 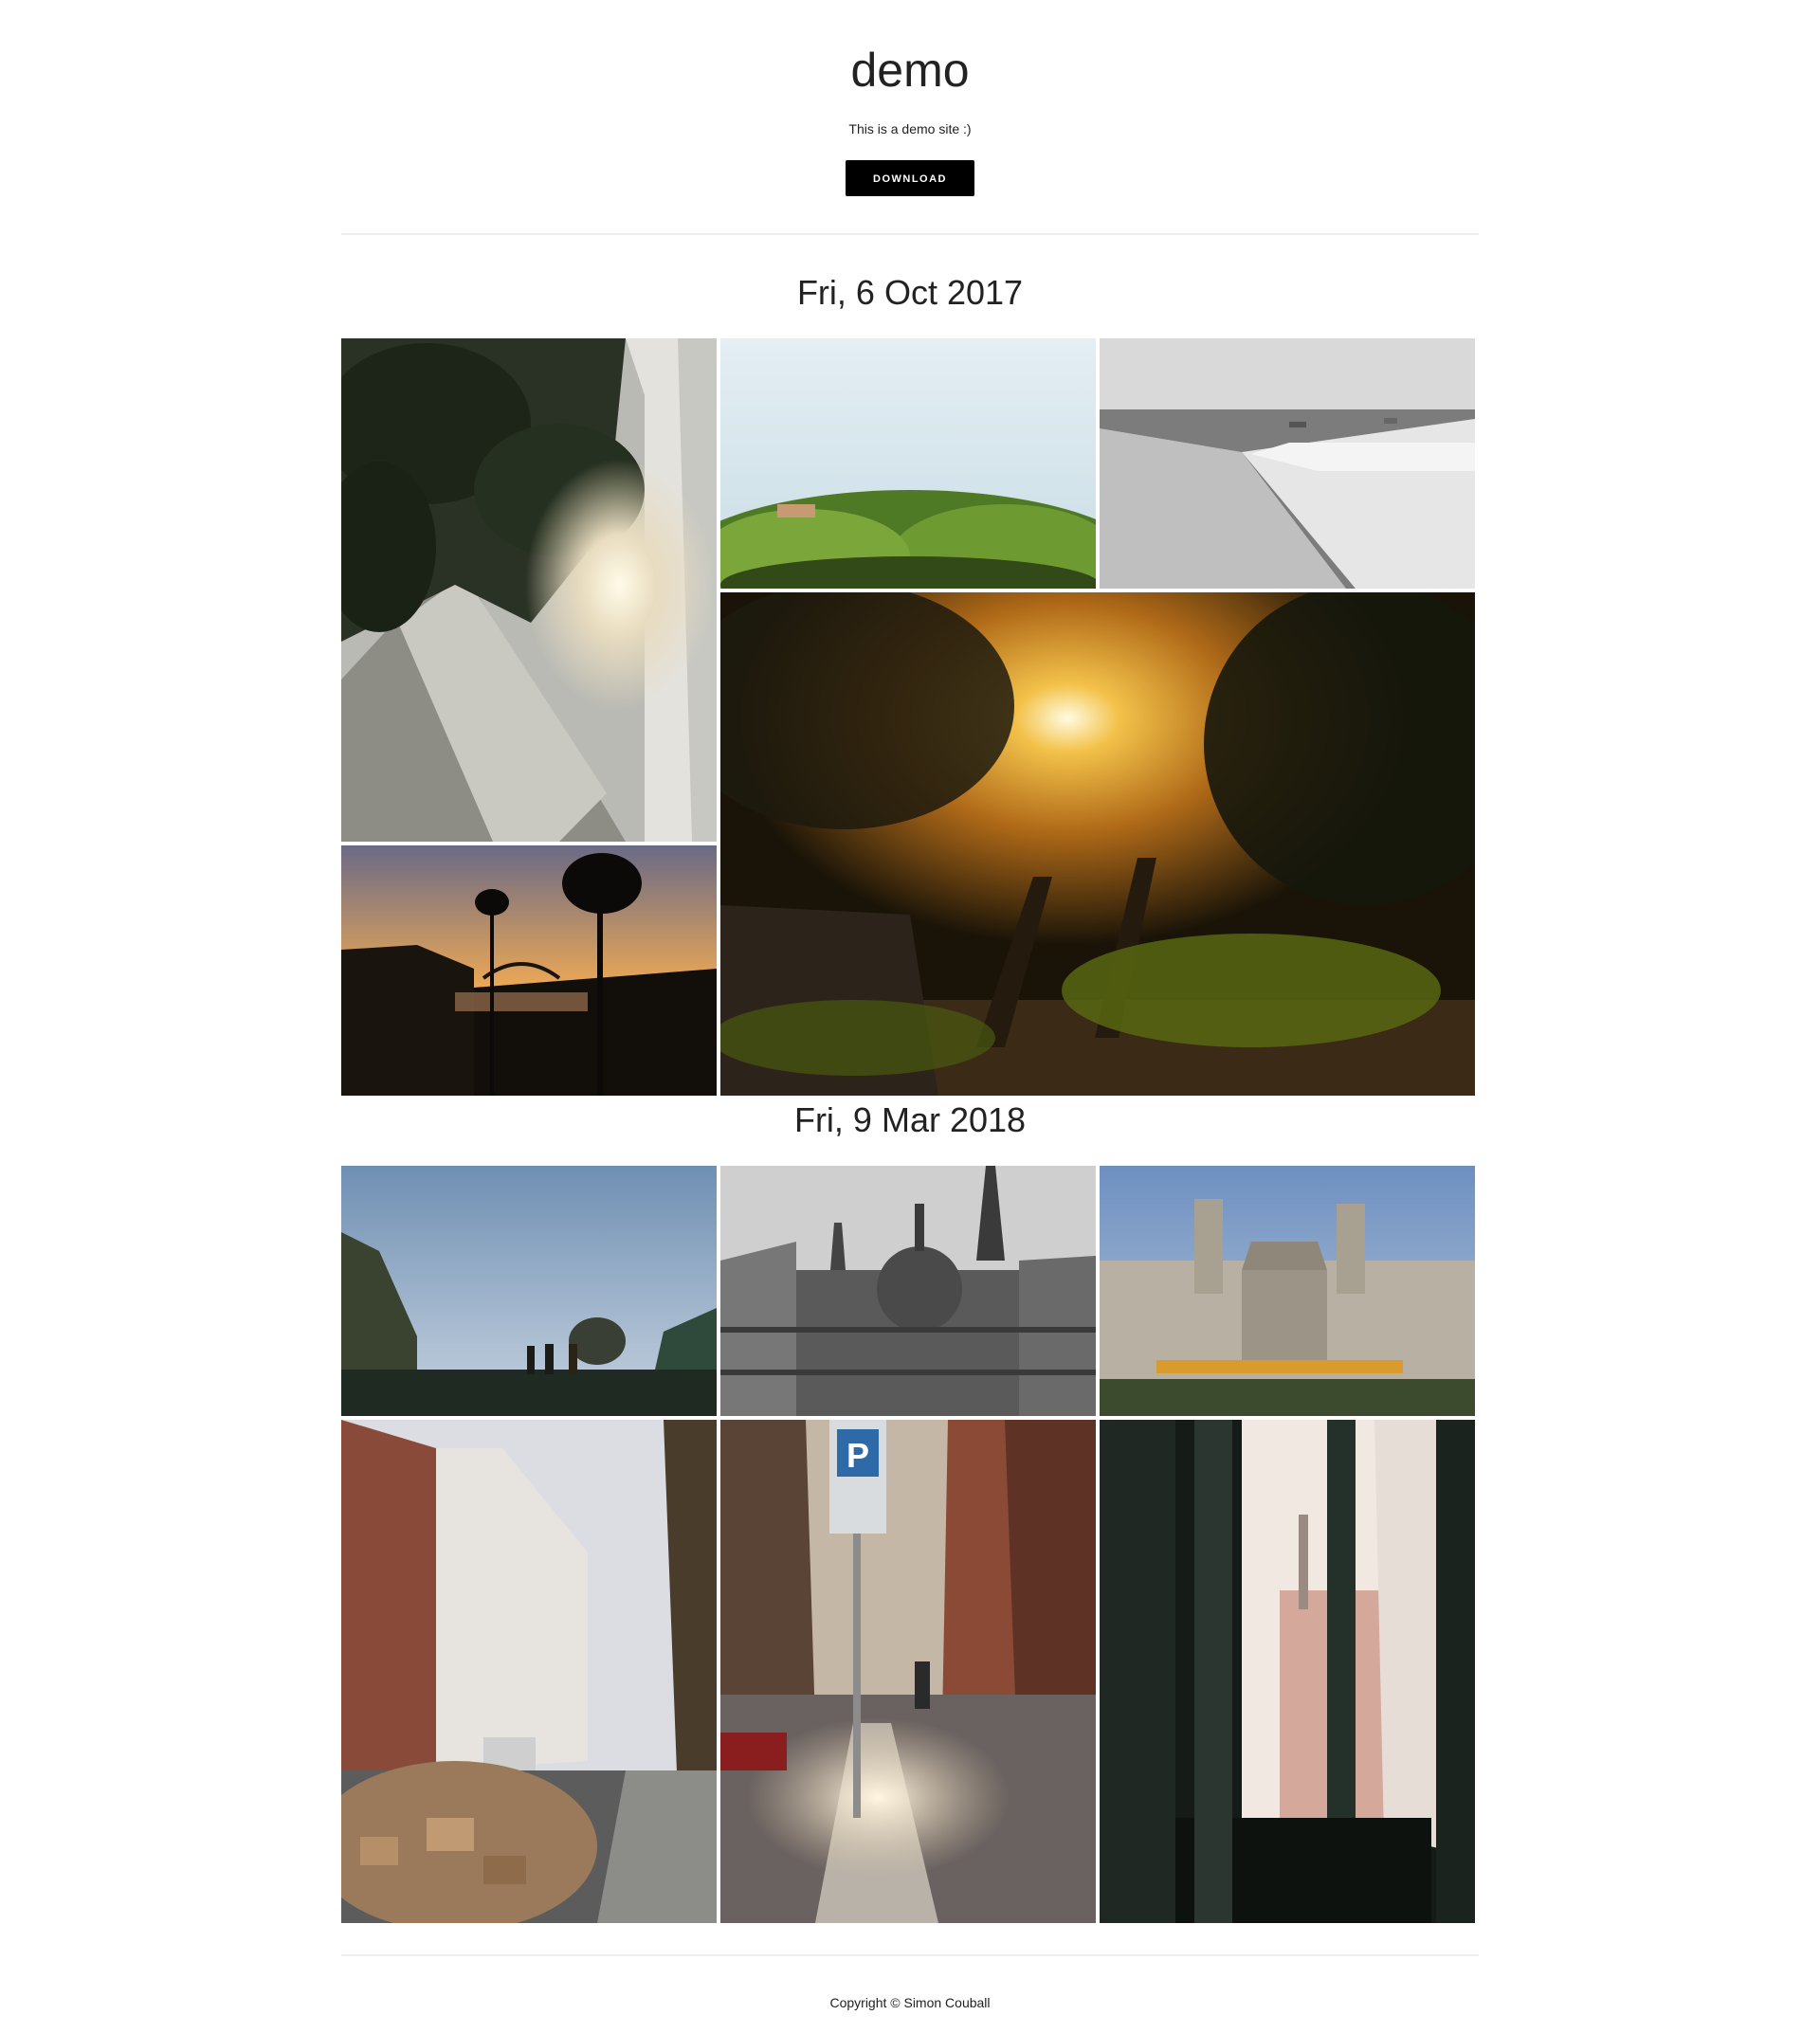 What do you see at coordinates (910, 178) in the screenshot?
I see `download-button: DOWNLOAD` at bounding box center [910, 178].